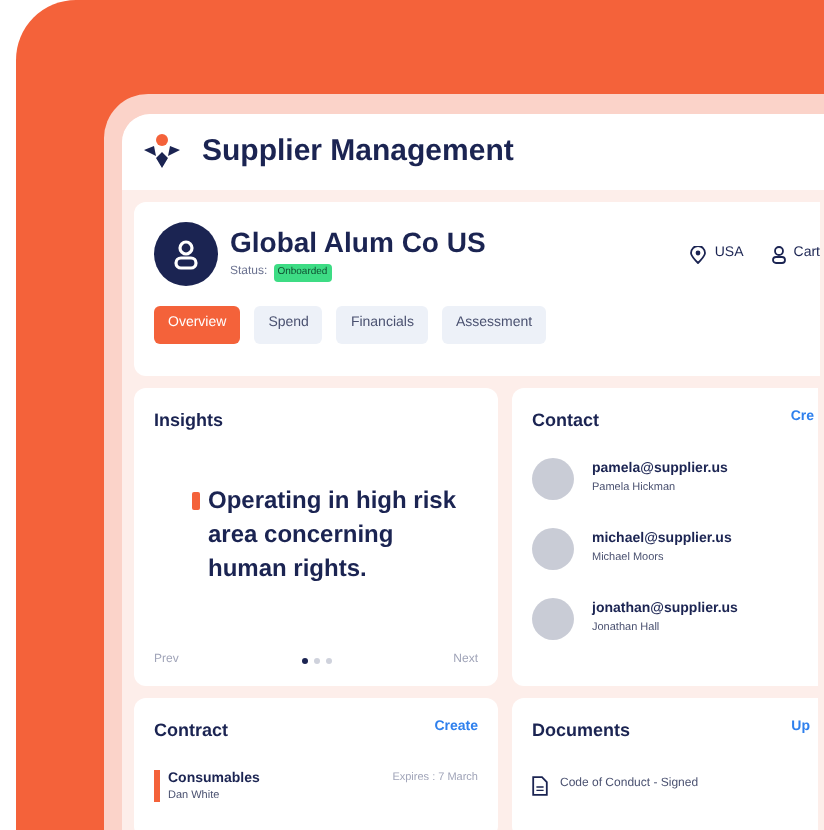 The width and height of the screenshot is (824, 830). What do you see at coordinates (358, 243) in the screenshot?
I see `supplier-name: Global Alum Co US` at bounding box center [358, 243].